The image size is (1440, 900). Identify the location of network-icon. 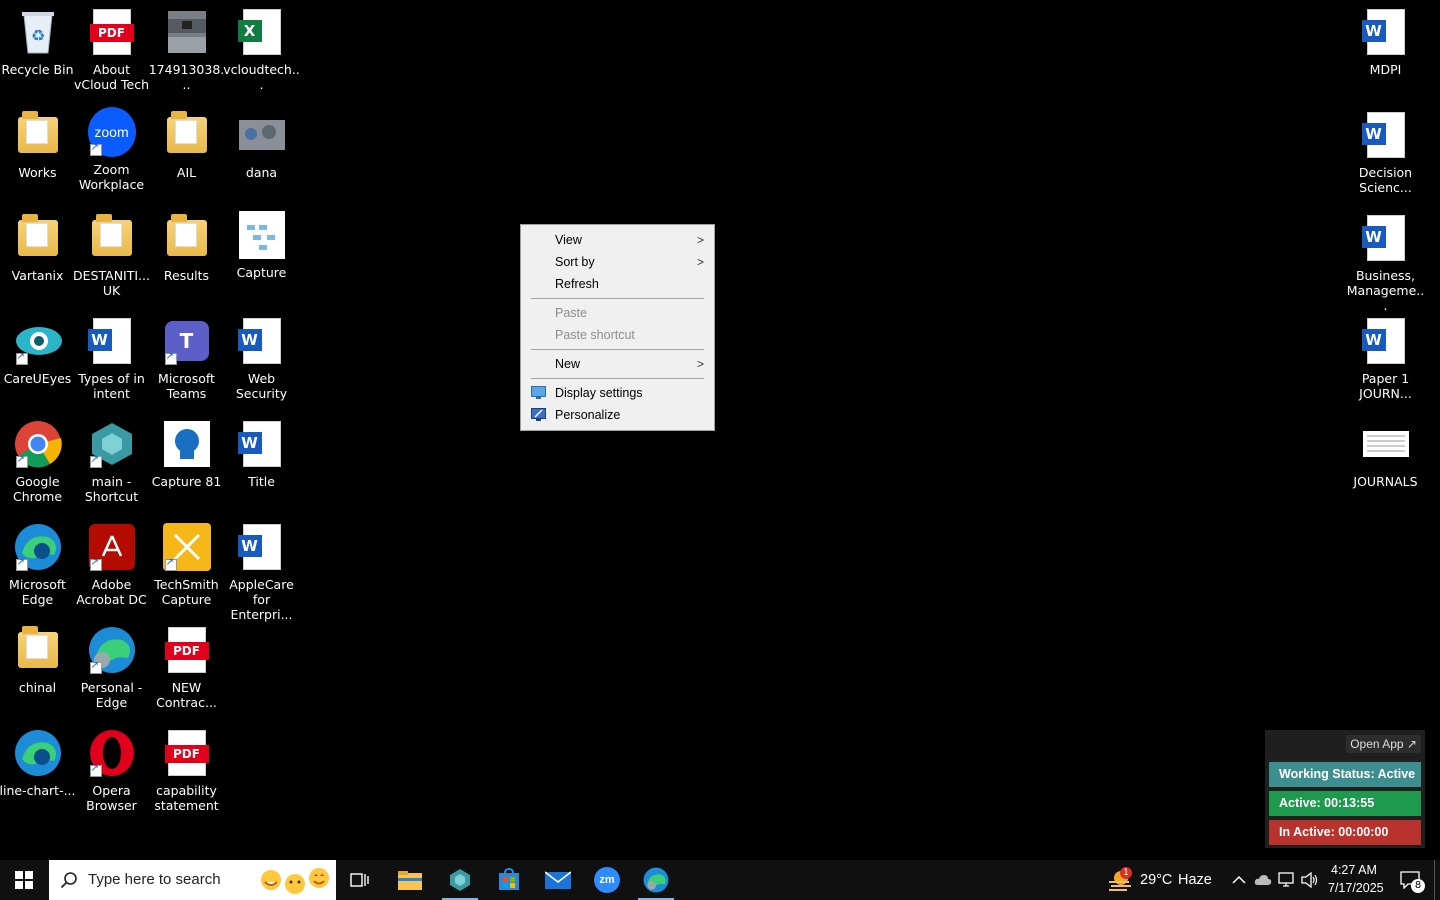
(1286, 879).